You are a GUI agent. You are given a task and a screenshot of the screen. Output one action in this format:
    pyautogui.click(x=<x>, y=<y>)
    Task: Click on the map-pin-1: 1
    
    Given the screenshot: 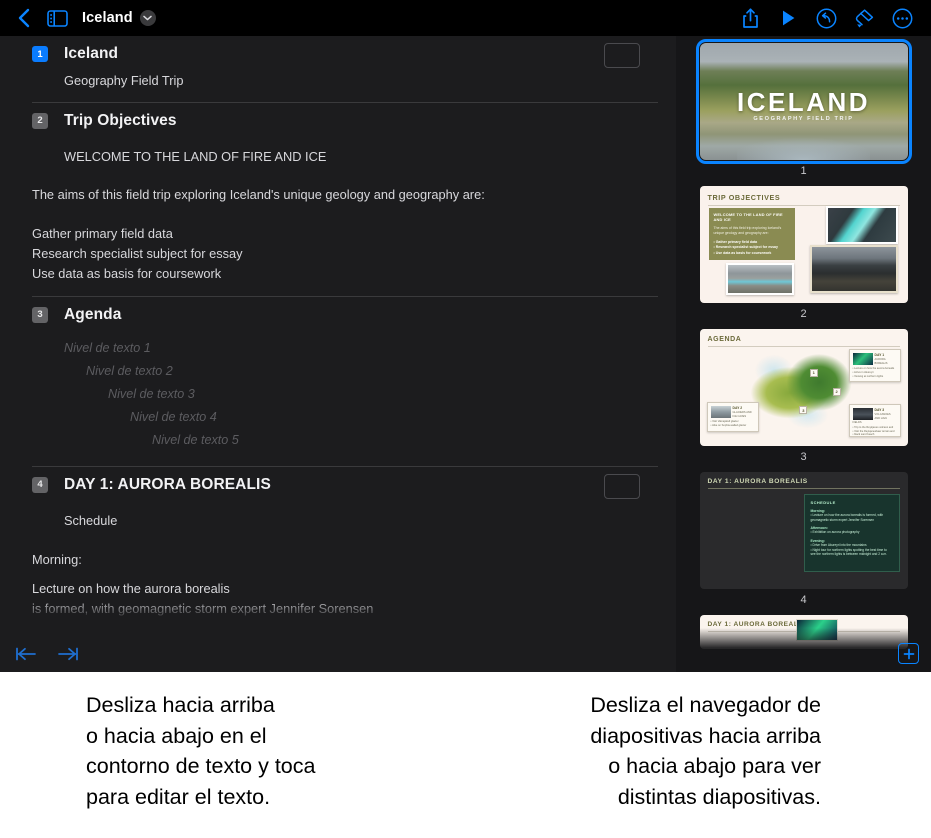 What is the action you would take?
    pyautogui.click(x=813, y=372)
    